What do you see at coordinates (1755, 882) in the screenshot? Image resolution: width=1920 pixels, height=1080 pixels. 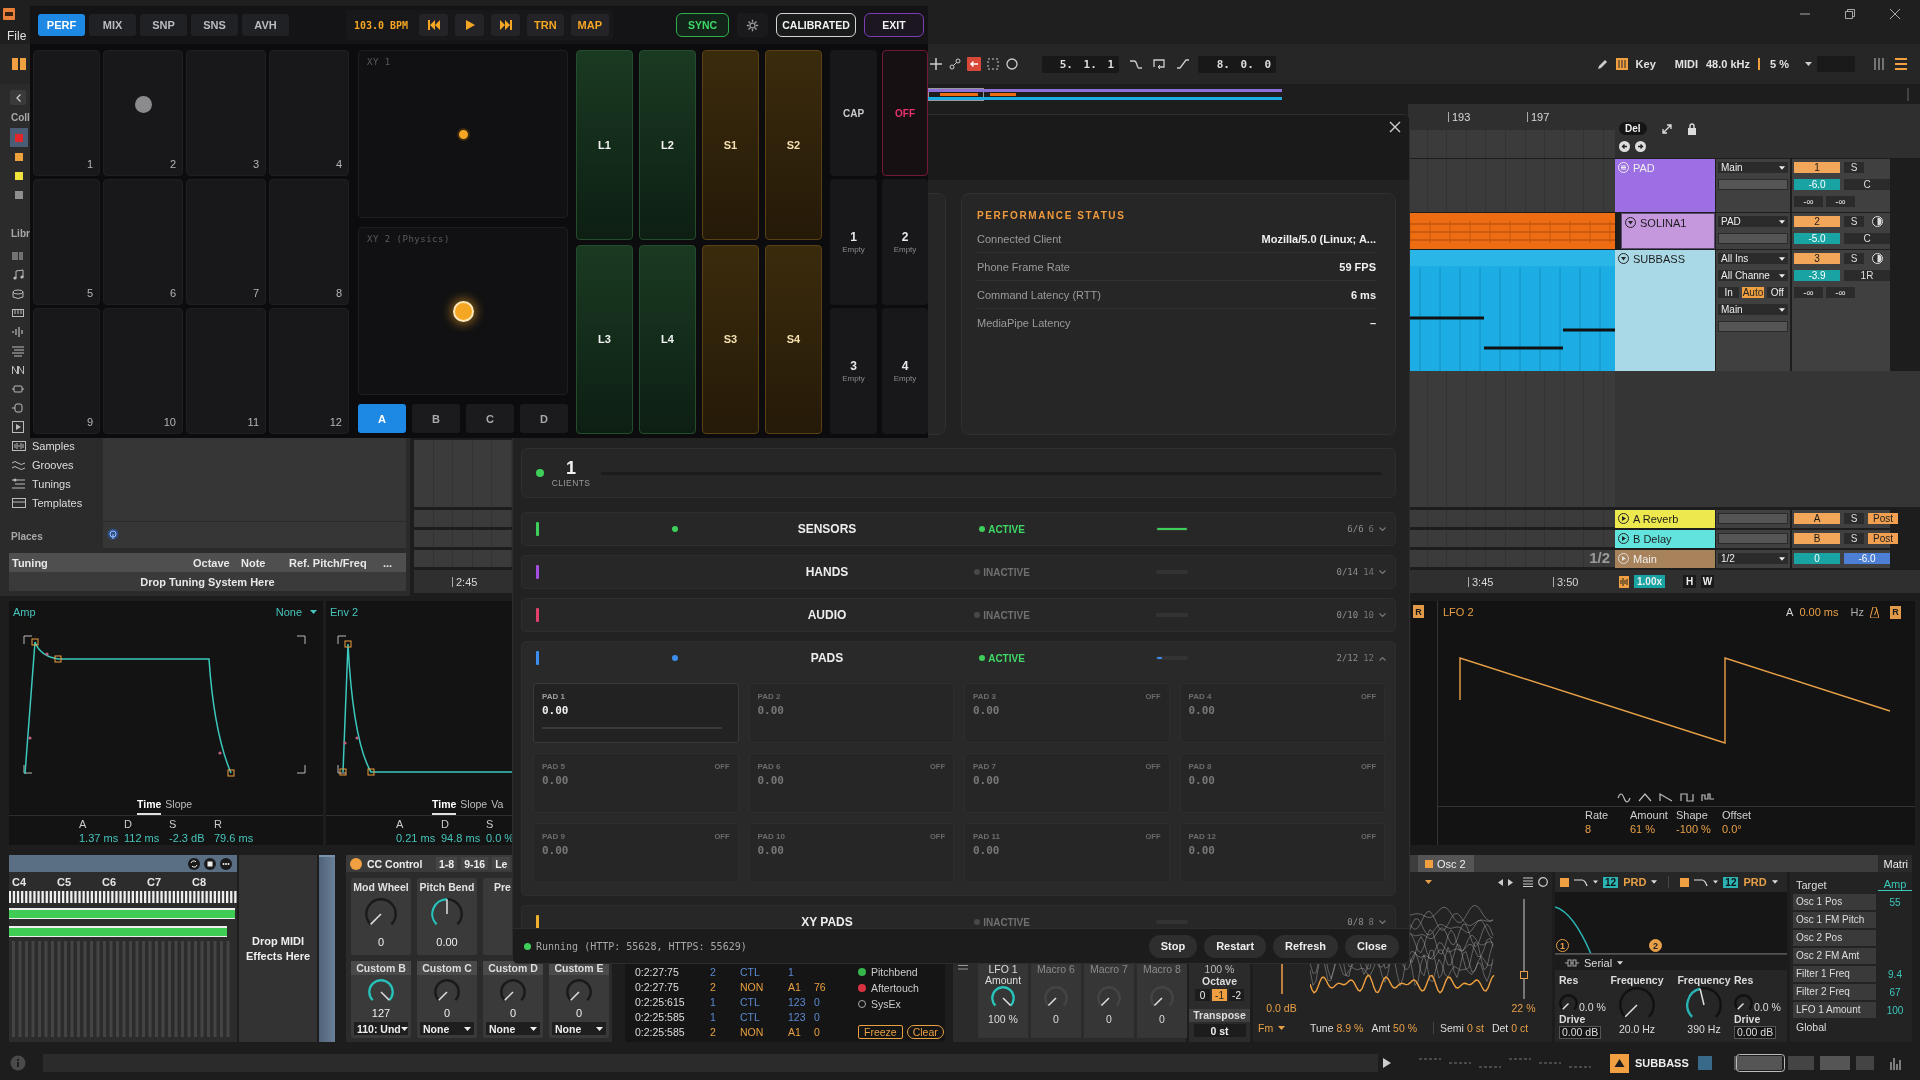 I see `filter-type: PRD` at bounding box center [1755, 882].